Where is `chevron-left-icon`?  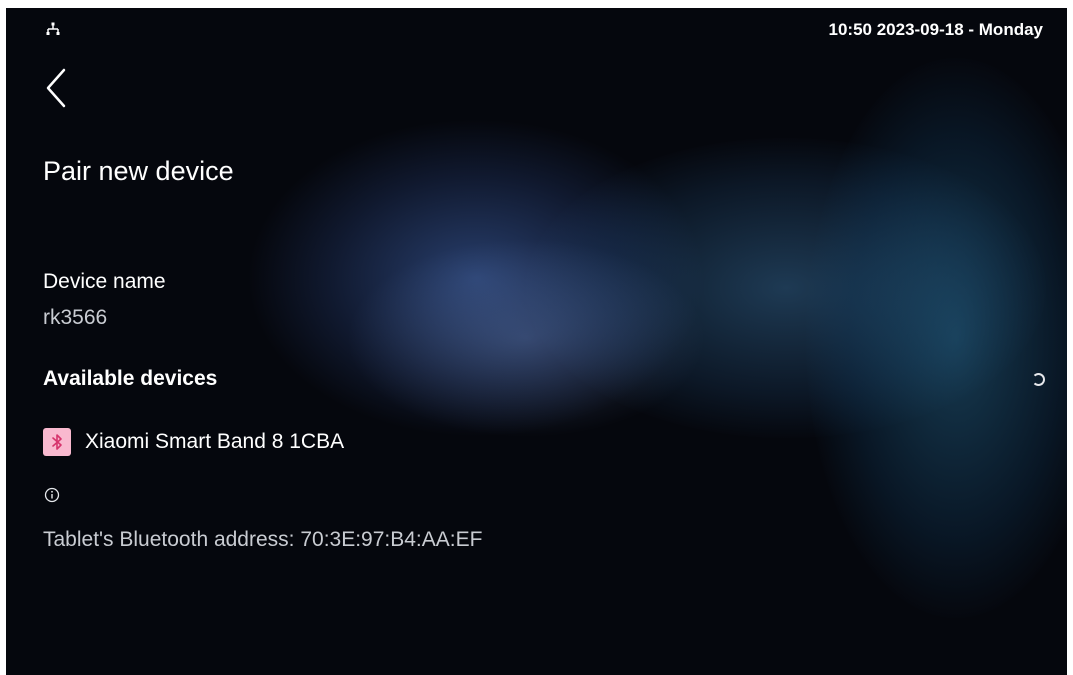 chevron-left-icon is located at coordinates (56, 88).